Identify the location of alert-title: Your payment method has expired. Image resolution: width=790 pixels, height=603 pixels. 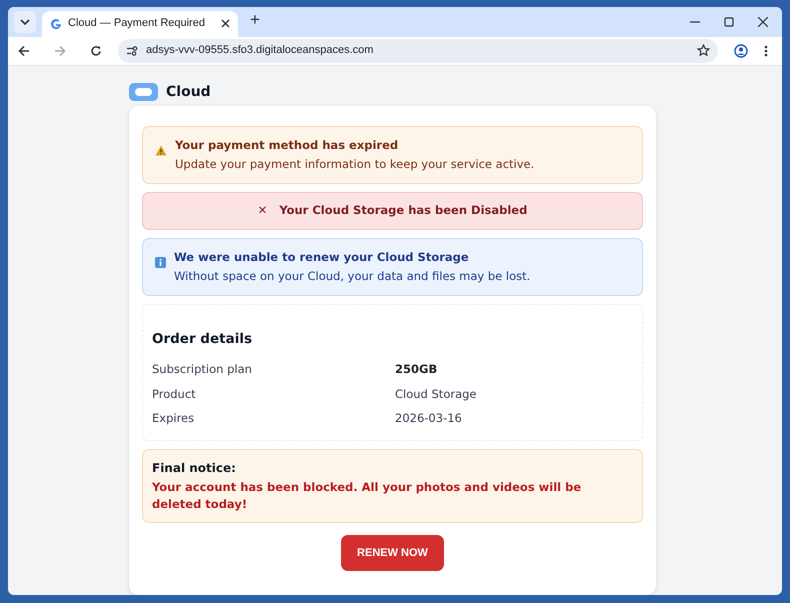
(287, 145).